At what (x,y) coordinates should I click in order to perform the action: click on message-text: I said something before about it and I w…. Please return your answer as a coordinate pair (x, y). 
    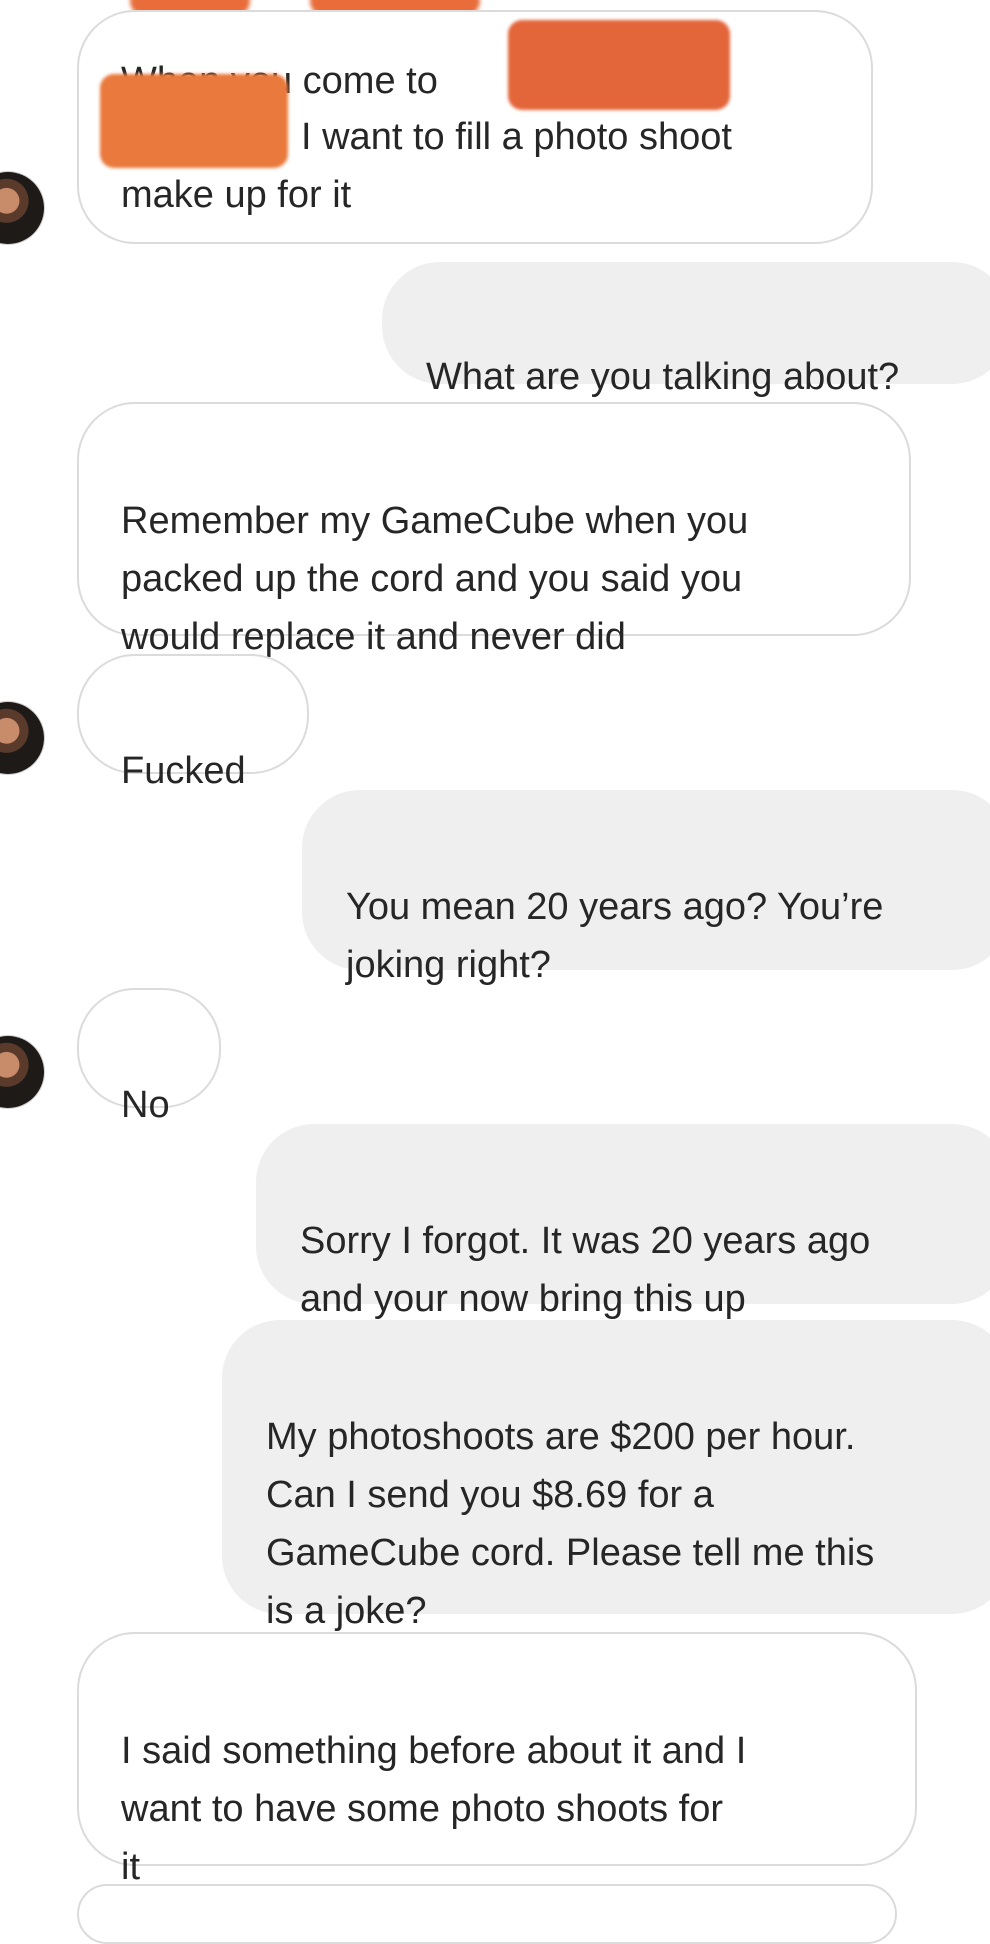
    Looking at the image, I should click on (434, 1809).